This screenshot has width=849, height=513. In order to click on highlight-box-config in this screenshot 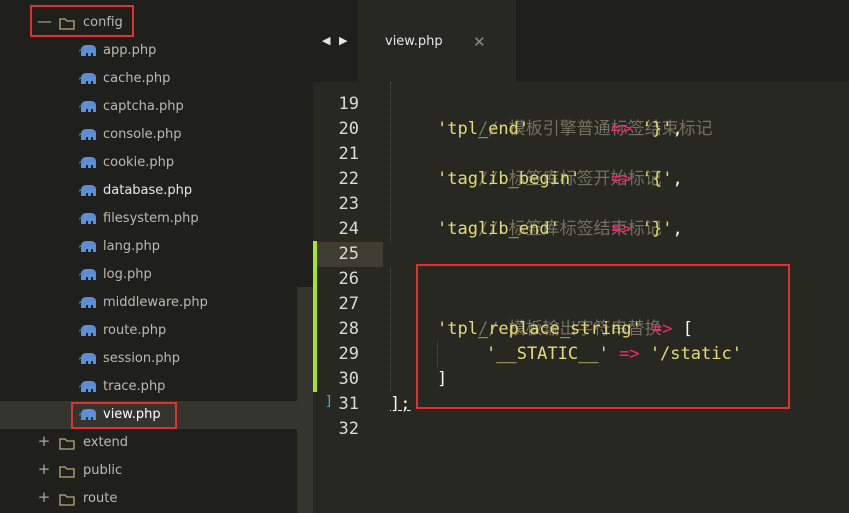, I will do `click(82, 21)`.